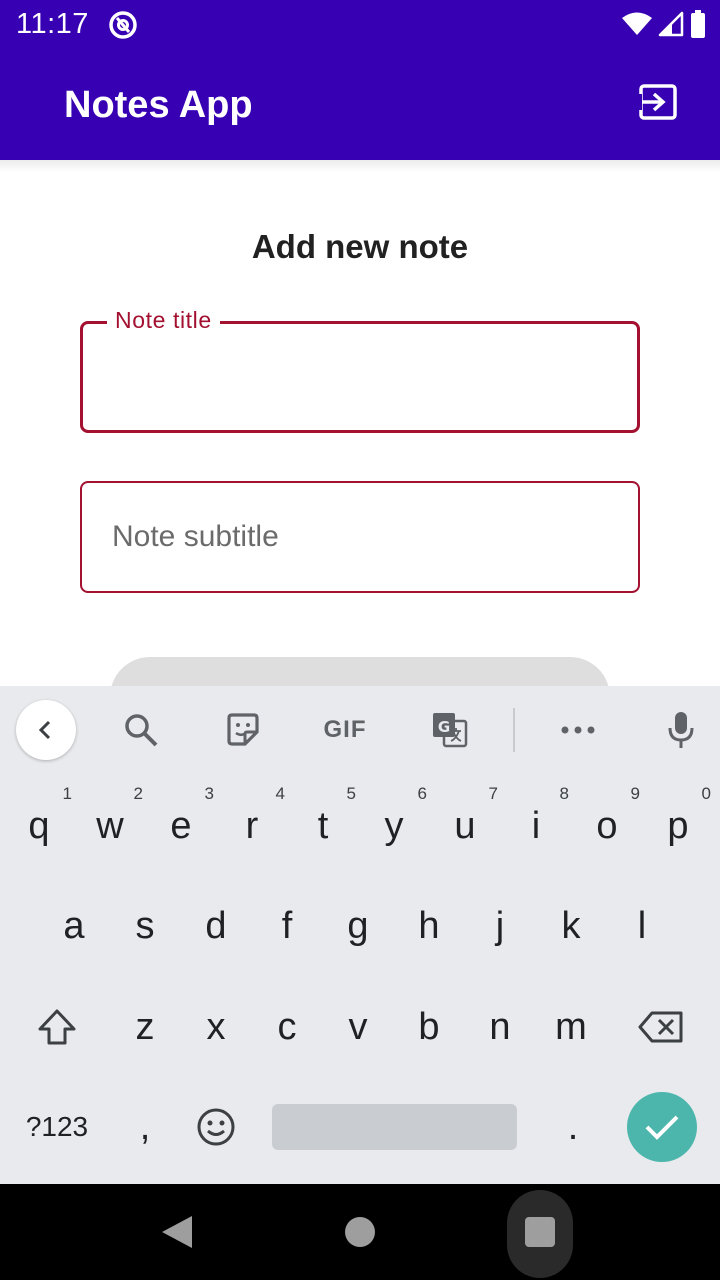  I want to click on gif-icon: GIF, so click(345, 729).